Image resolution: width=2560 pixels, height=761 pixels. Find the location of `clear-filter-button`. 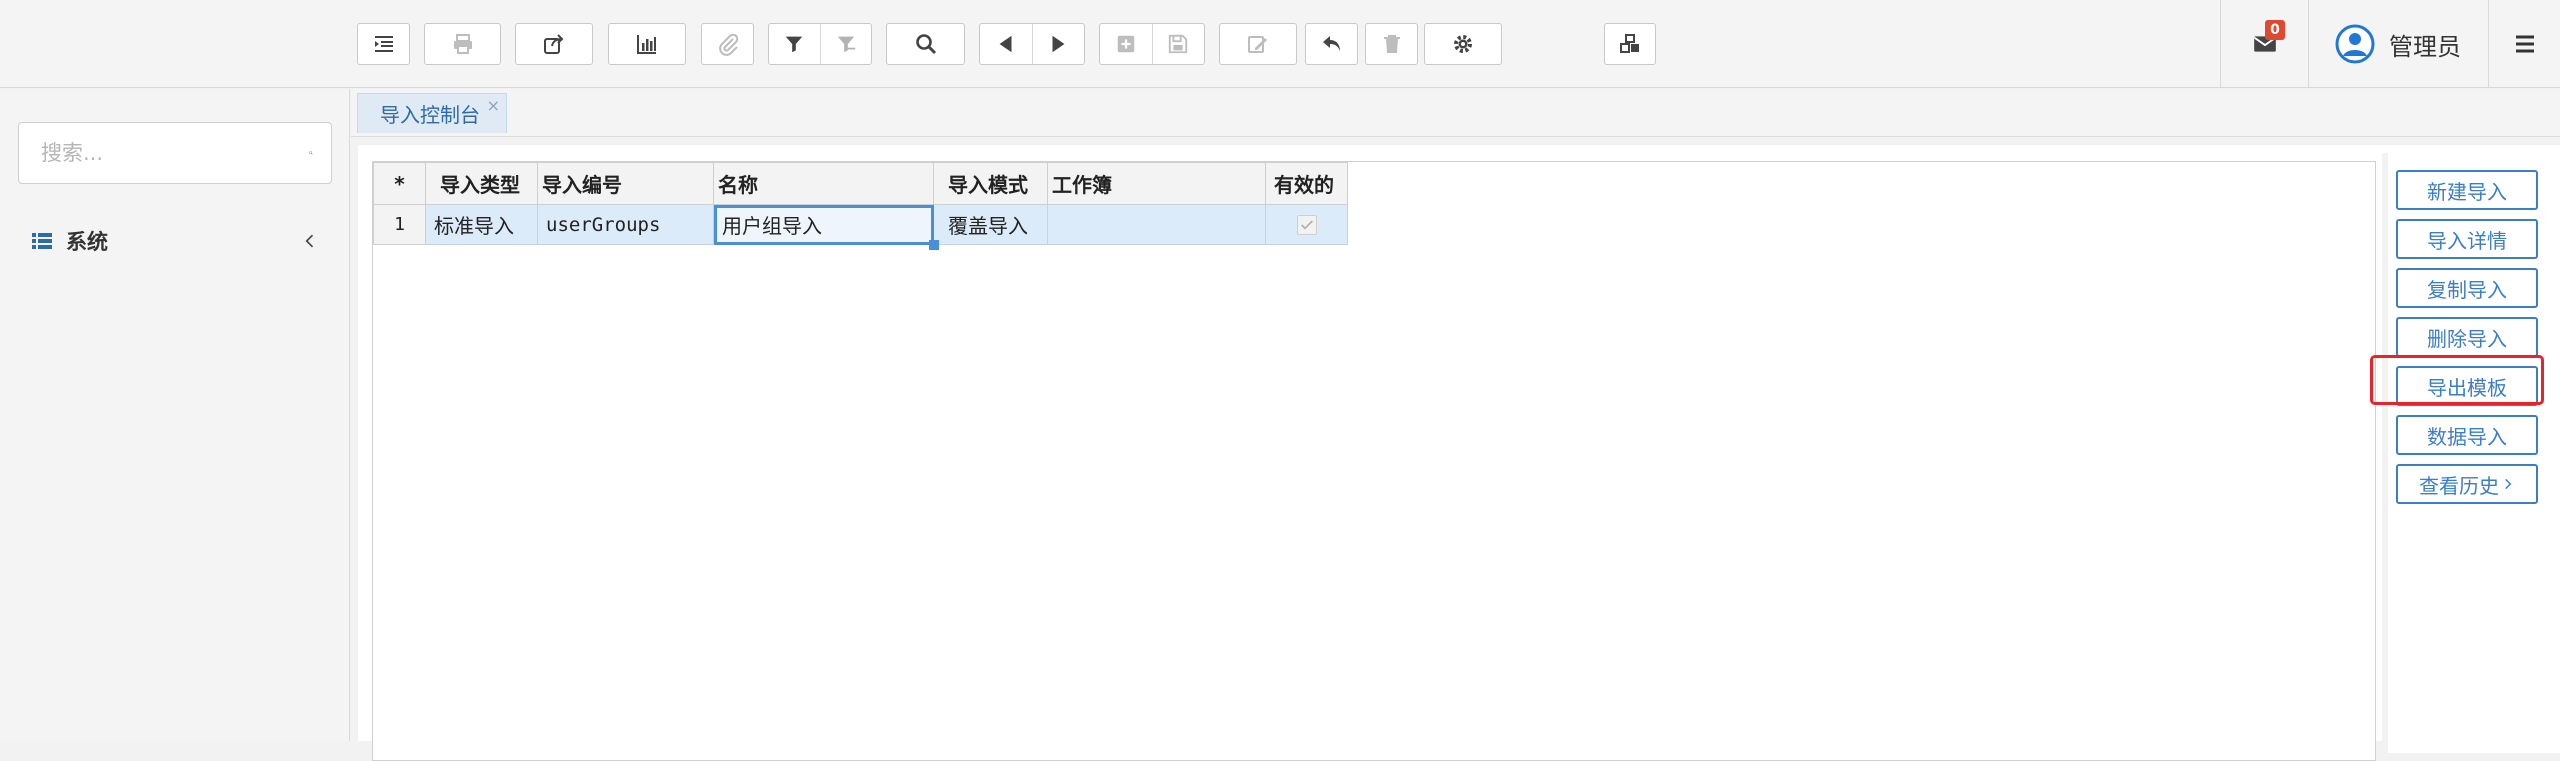

clear-filter-button is located at coordinates (845, 44).